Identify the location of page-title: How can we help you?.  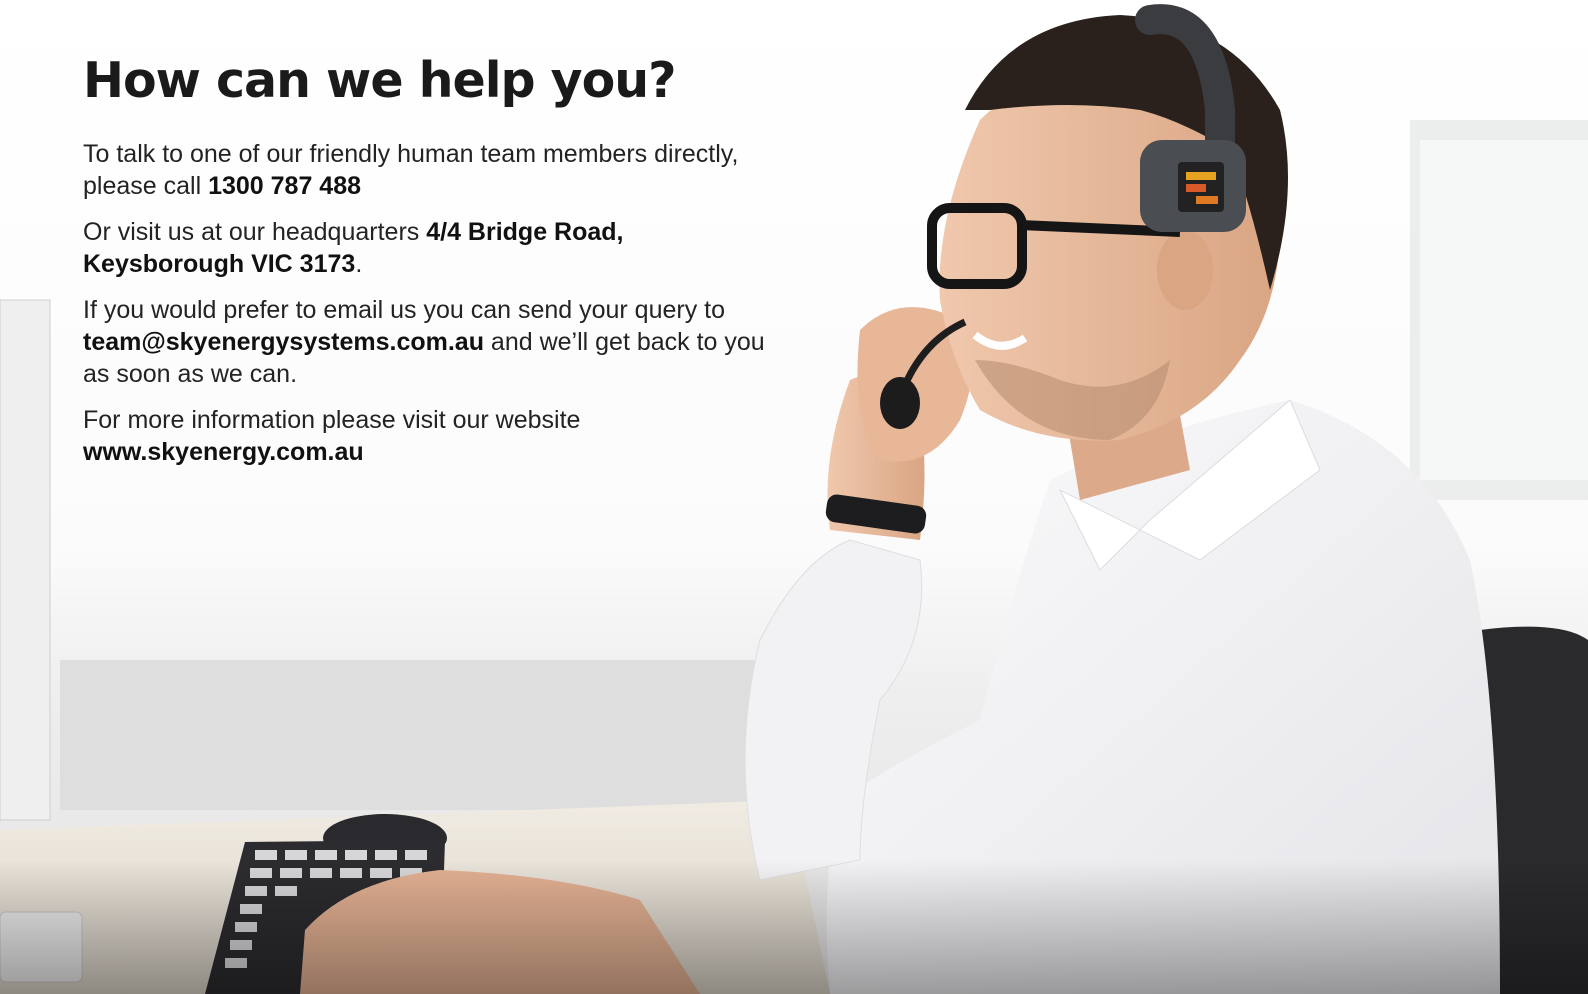
(380, 80).